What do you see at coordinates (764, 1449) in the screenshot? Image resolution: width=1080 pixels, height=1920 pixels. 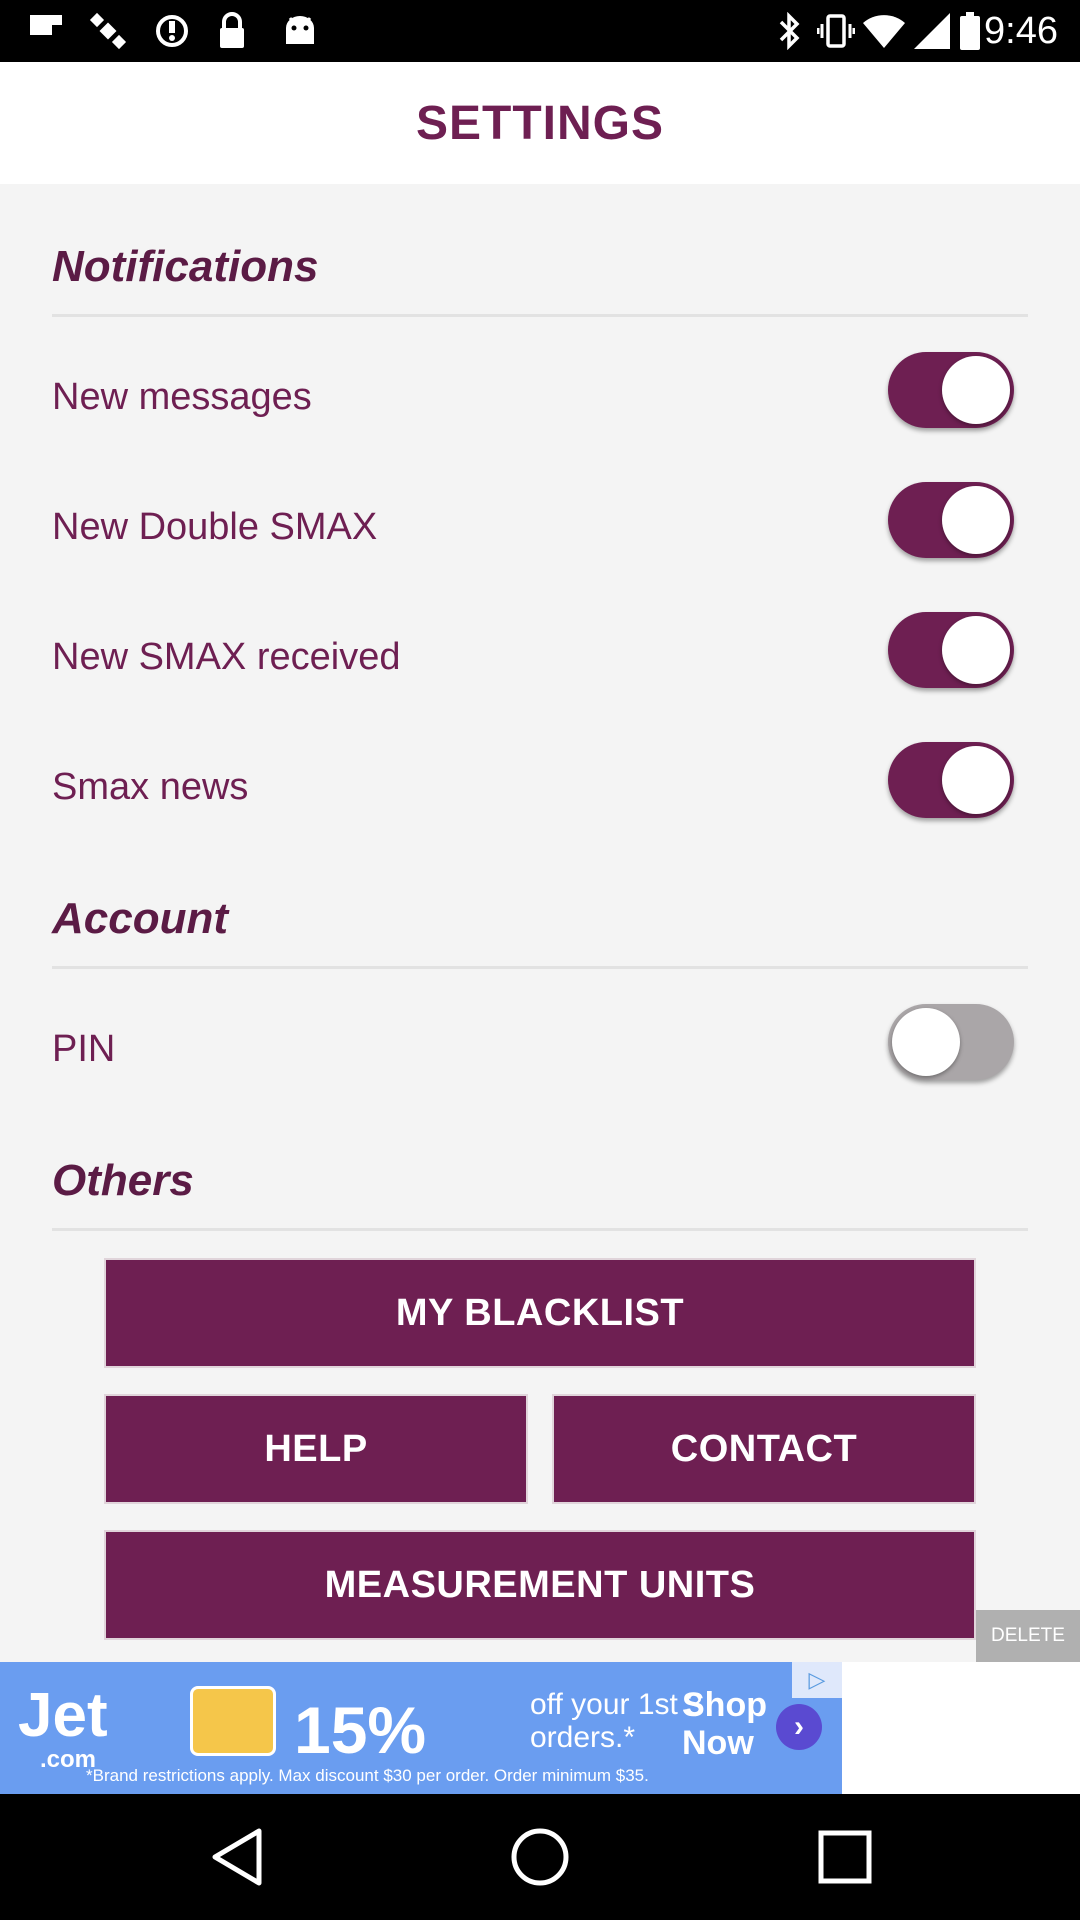 I see `contact-button: CONTACT` at bounding box center [764, 1449].